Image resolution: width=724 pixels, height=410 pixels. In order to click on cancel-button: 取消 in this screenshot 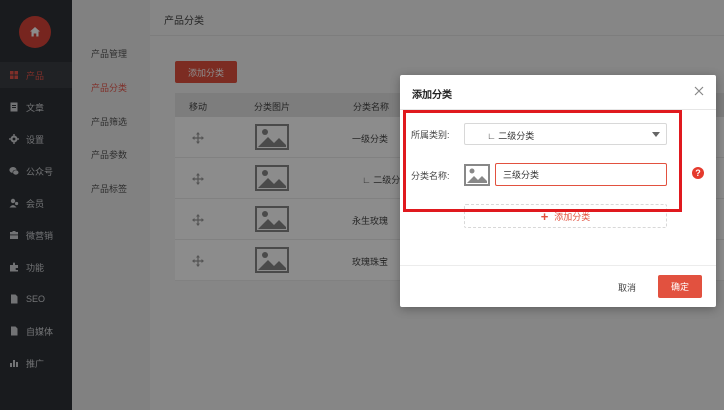, I will do `click(627, 287)`.